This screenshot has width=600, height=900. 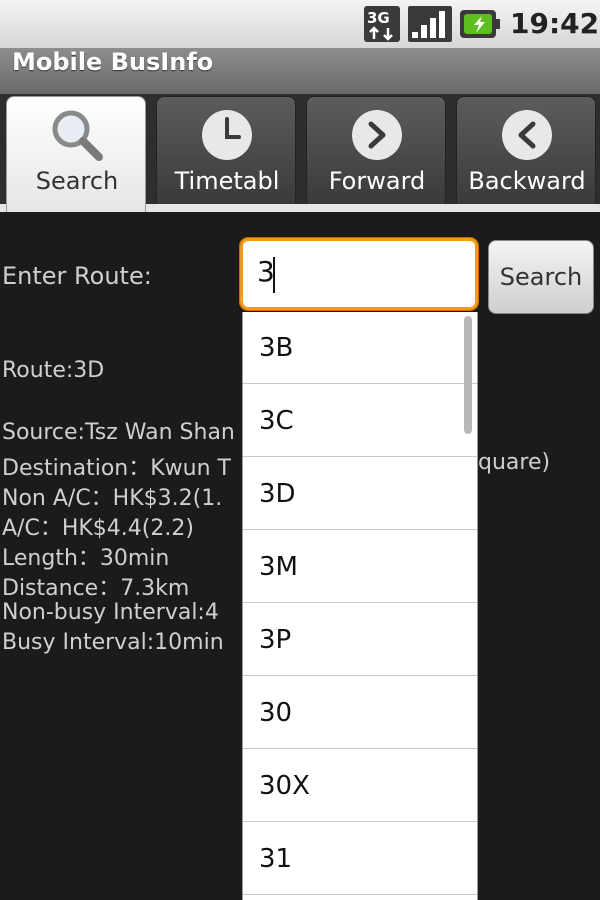 I want to click on tab-forward: Forward, so click(x=376, y=150).